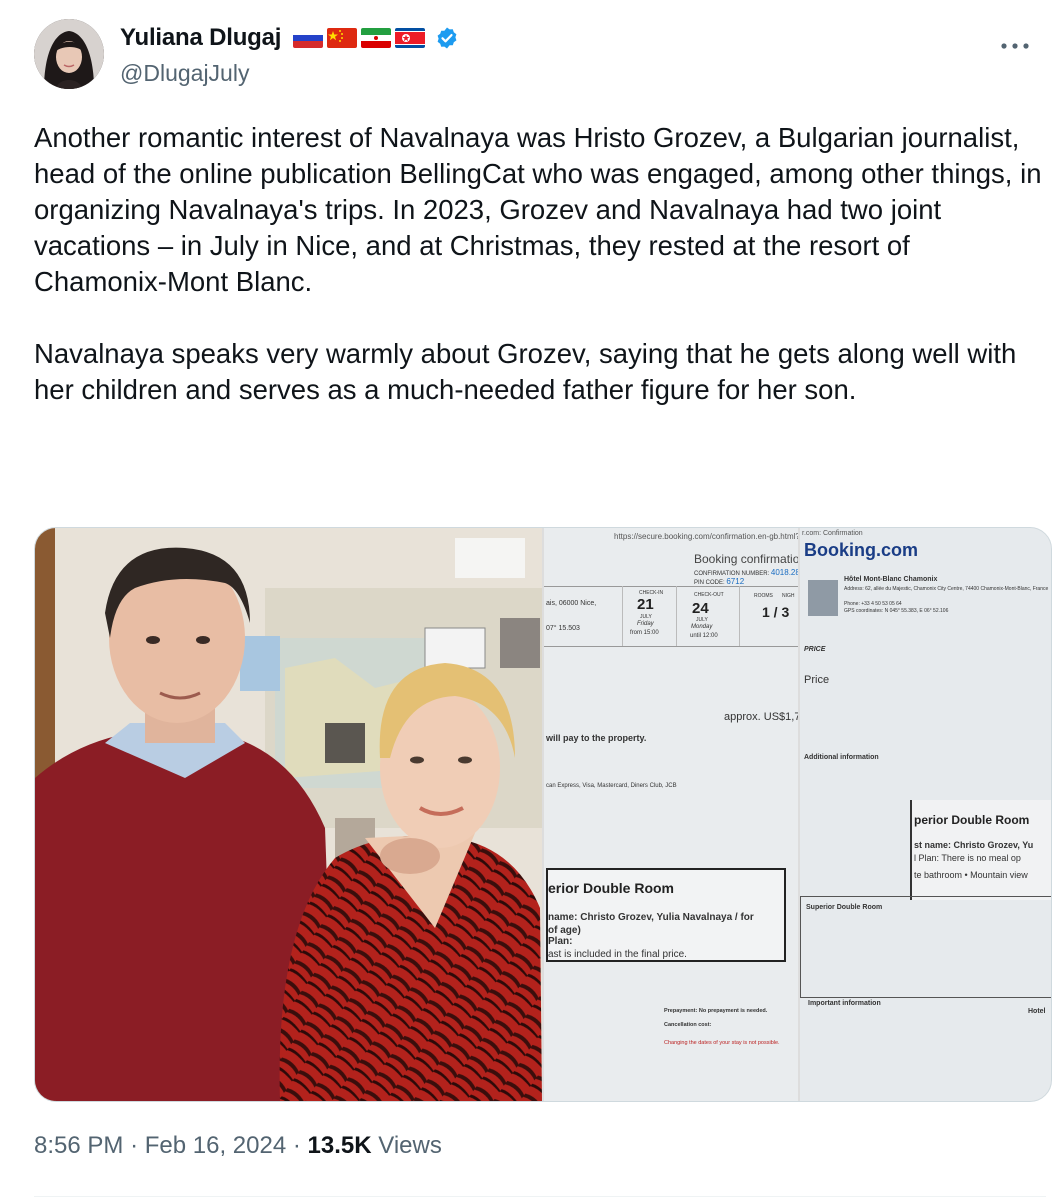 Image resolution: width=1060 pixels, height=1200 pixels. What do you see at coordinates (410, 1145) in the screenshot?
I see `views-label: Views` at bounding box center [410, 1145].